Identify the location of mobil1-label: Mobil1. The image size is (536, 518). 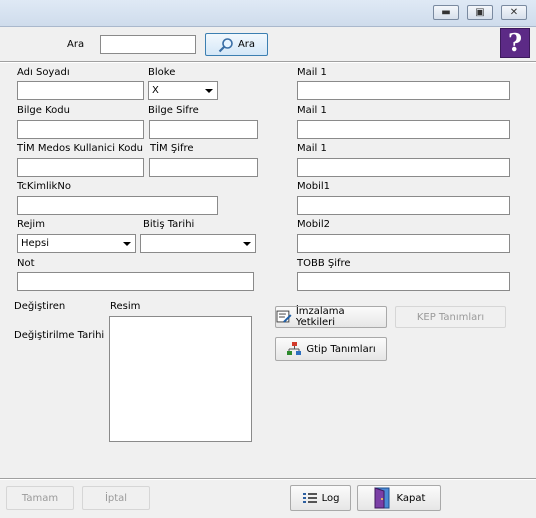
(314, 186).